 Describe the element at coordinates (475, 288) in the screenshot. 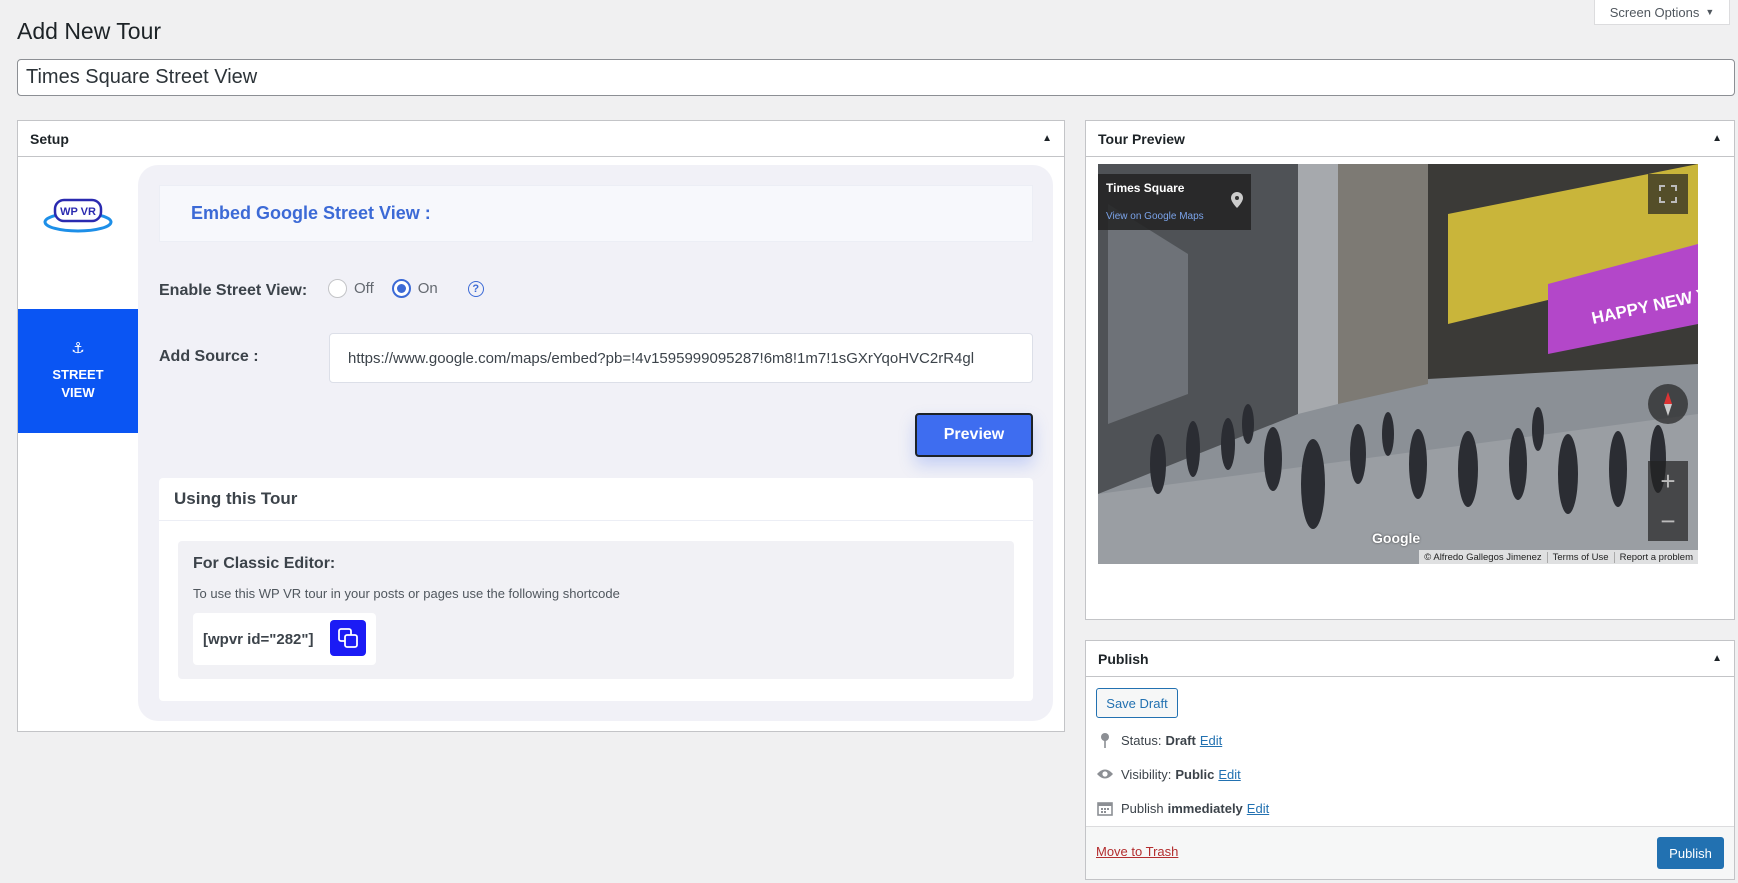

I see `help-icon: ?` at that location.